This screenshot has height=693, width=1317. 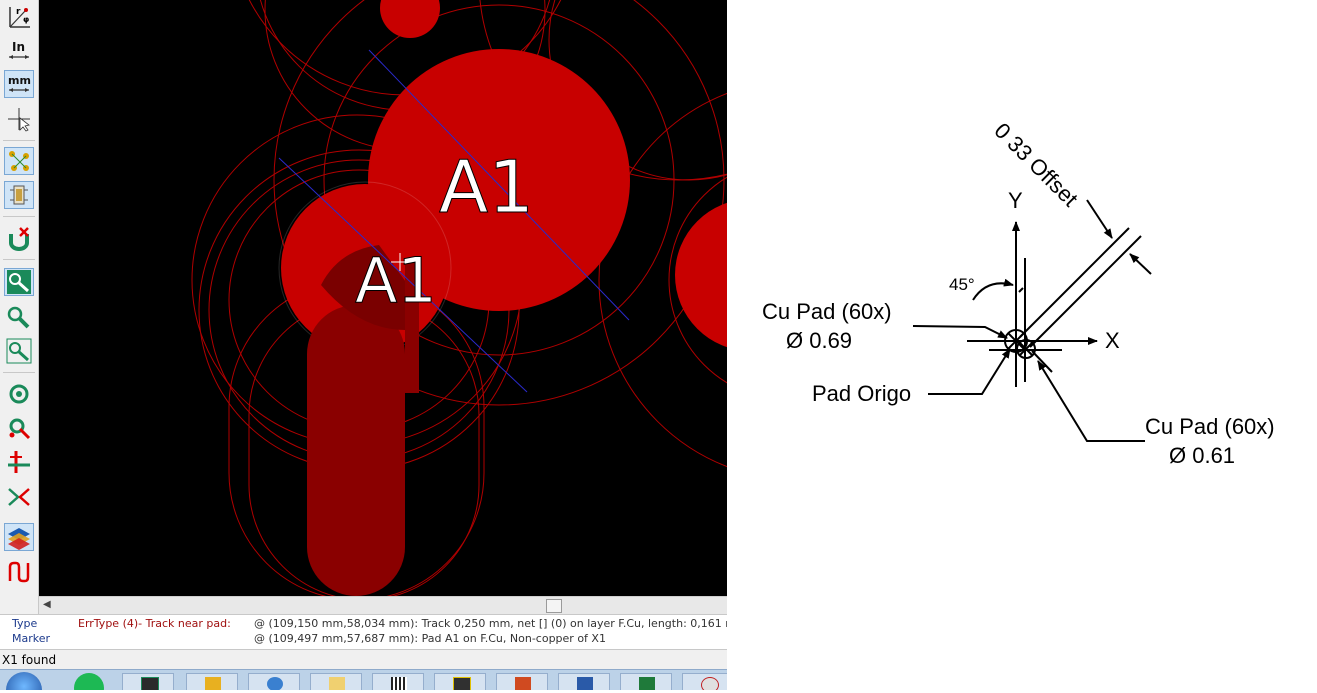 I want to click on vias-sketch-icon, so click(x=19, y=317).